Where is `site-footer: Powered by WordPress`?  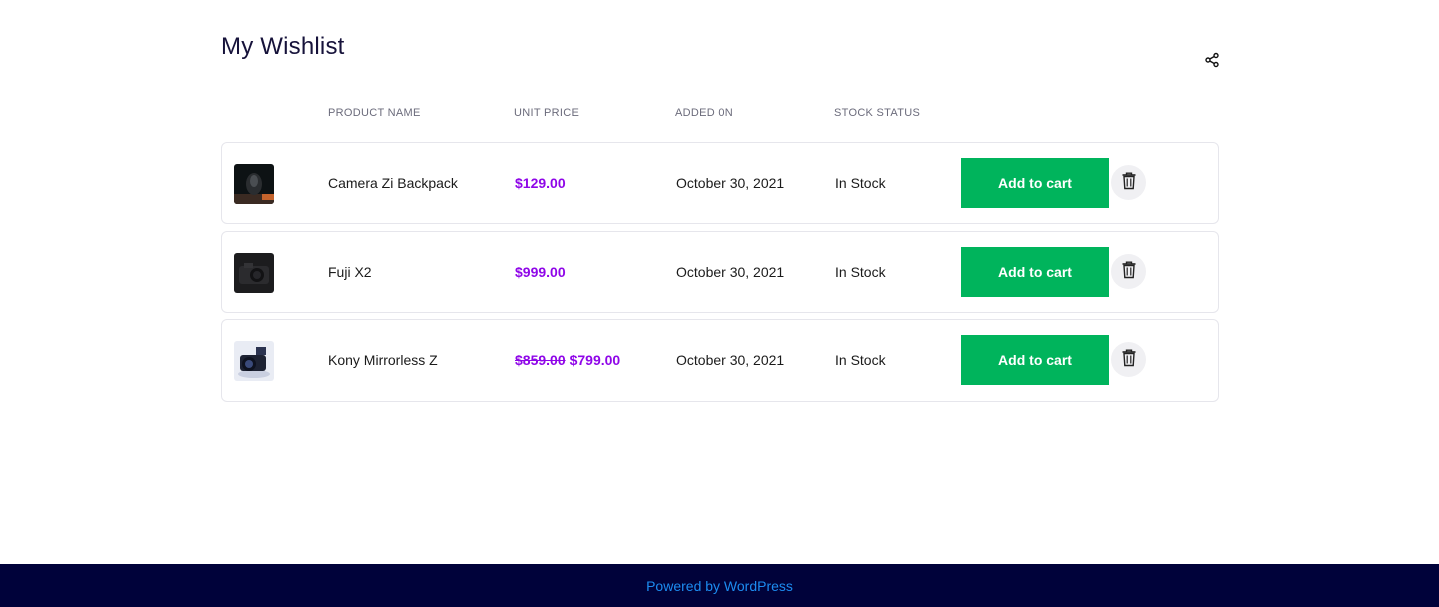
site-footer: Powered by WordPress is located at coordinates (719, 585).